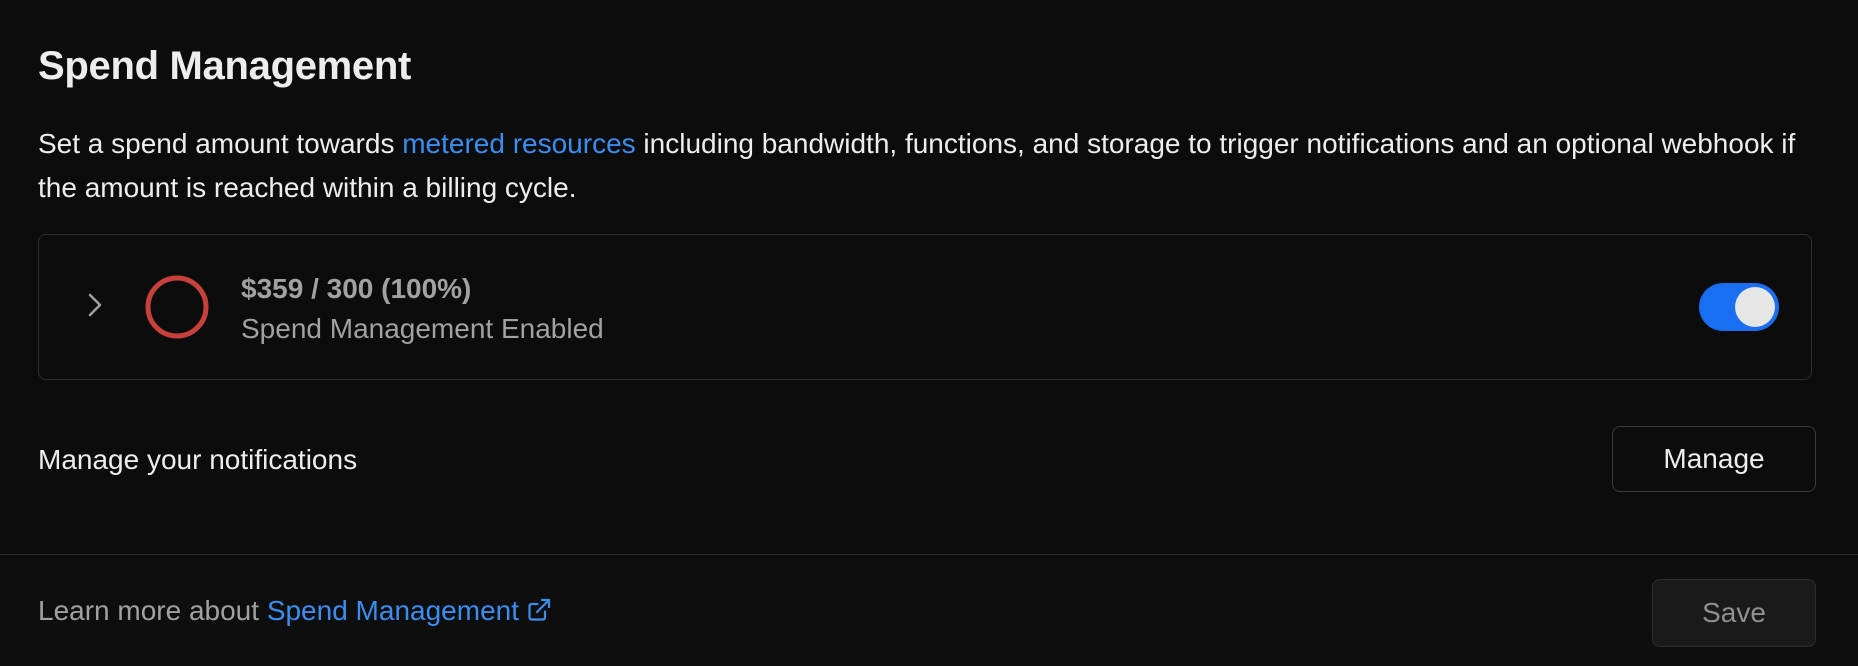  What do you see at coordinates (539, 610) in the screenshot?
I see `external-link-icon` at bounding box center [539, 610].